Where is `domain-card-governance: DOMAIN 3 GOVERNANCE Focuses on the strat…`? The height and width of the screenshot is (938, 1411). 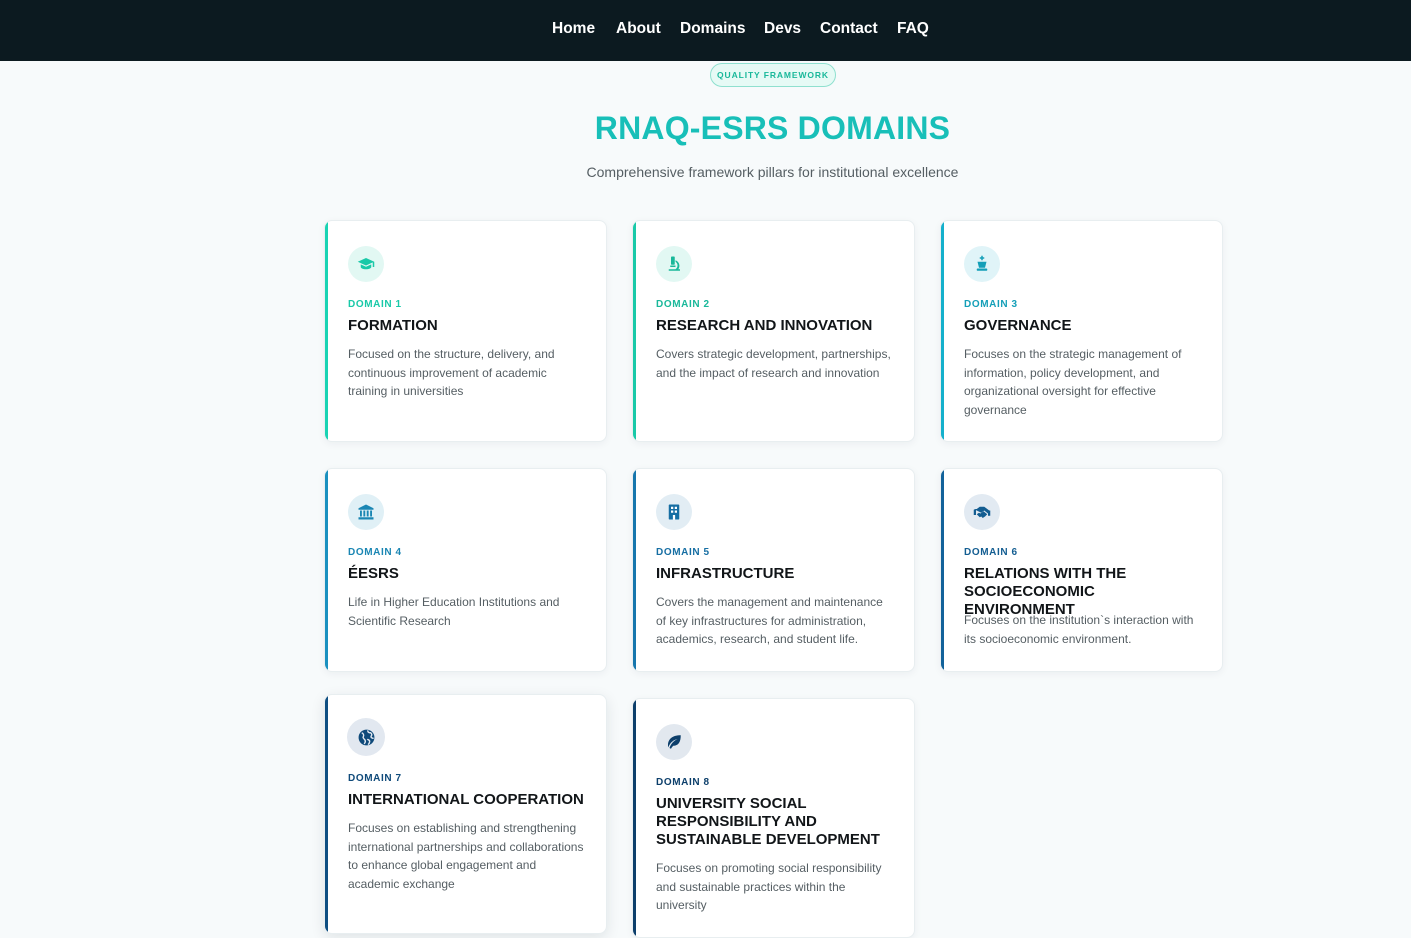
domain-card-governance: DOMAIN 3 GOVERNANCE Focuses on the strat… is located at coordinates (1081, 331).